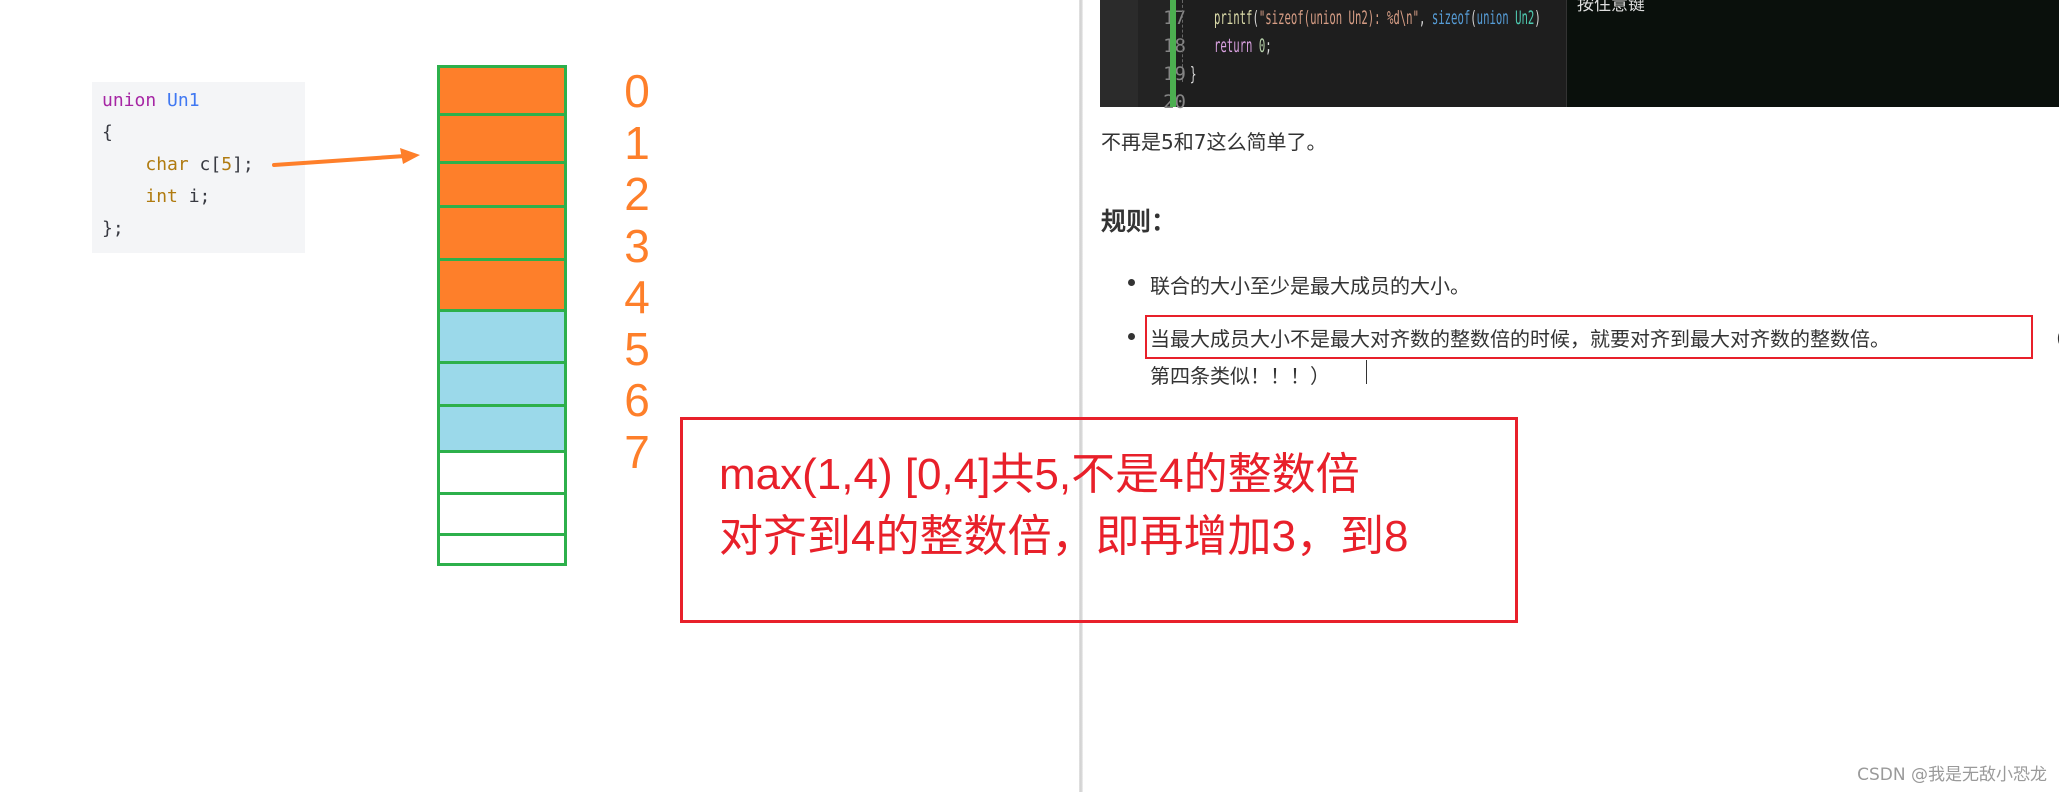 The image size is (2059, 792). What do you see at coordinates (346, 157) in the screenshot?
I see `arrow-icon` at bounding box center [346, 157].